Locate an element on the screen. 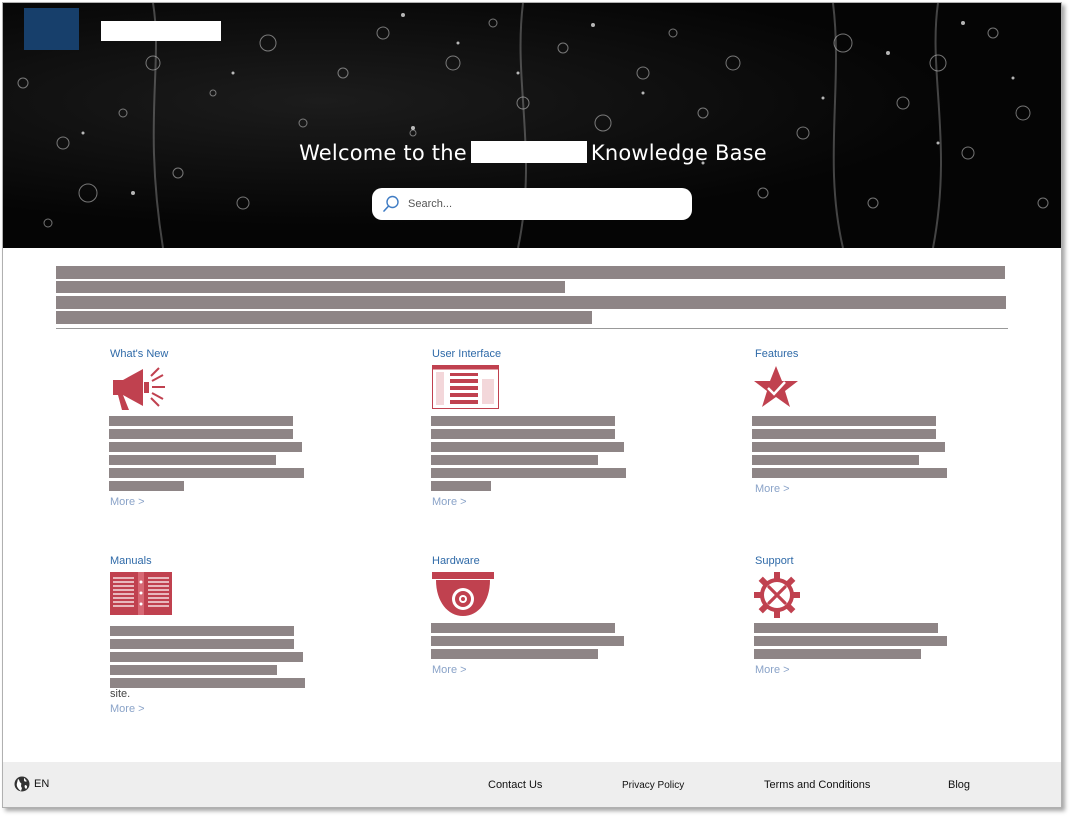  ui-screen-icon is located at coordinates (465, 387).